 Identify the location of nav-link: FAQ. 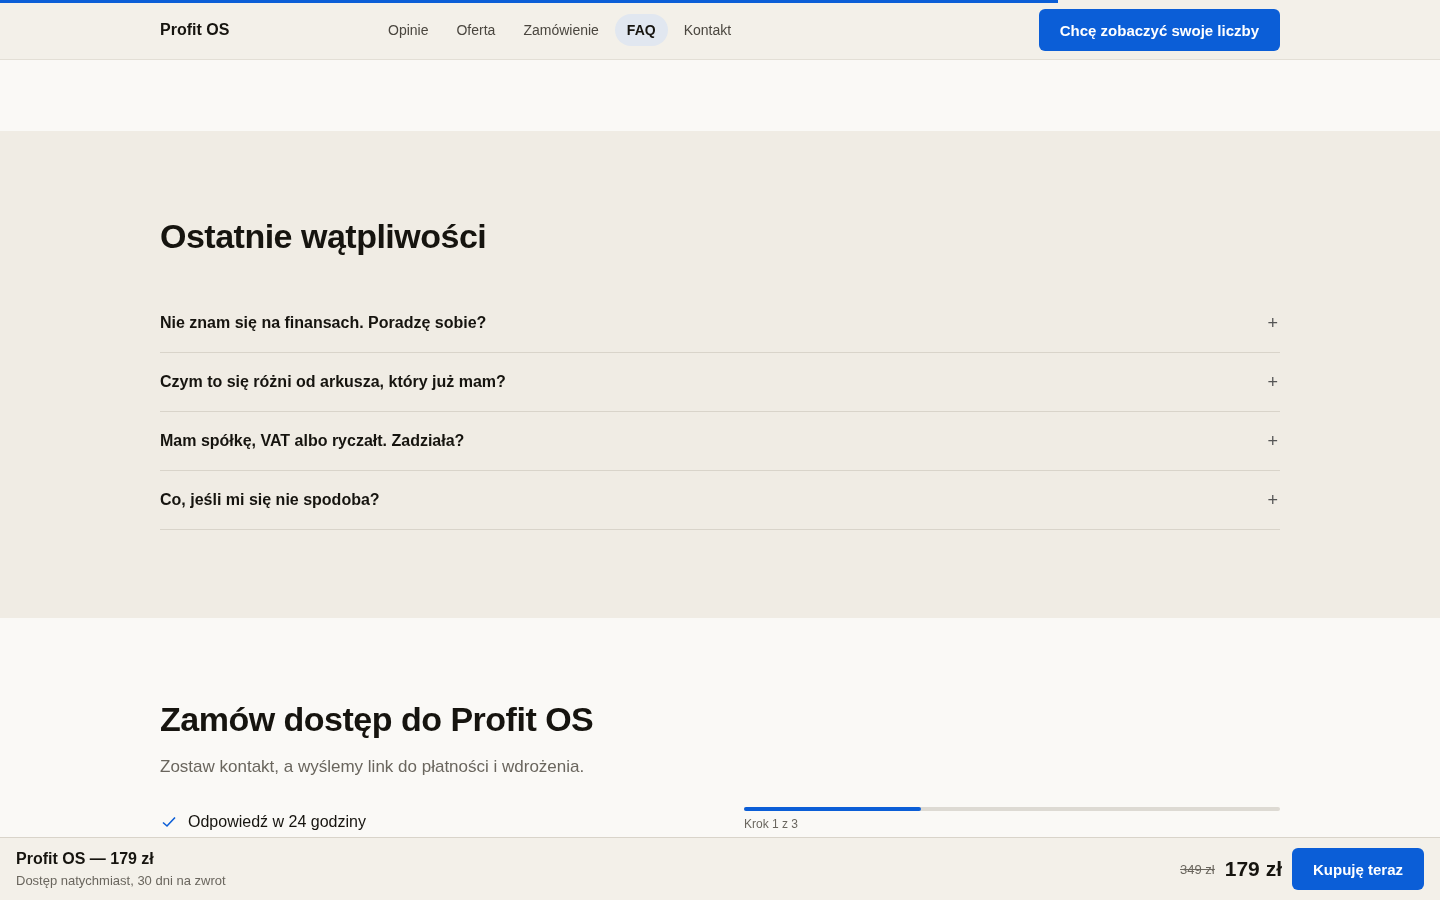
(641, 30).